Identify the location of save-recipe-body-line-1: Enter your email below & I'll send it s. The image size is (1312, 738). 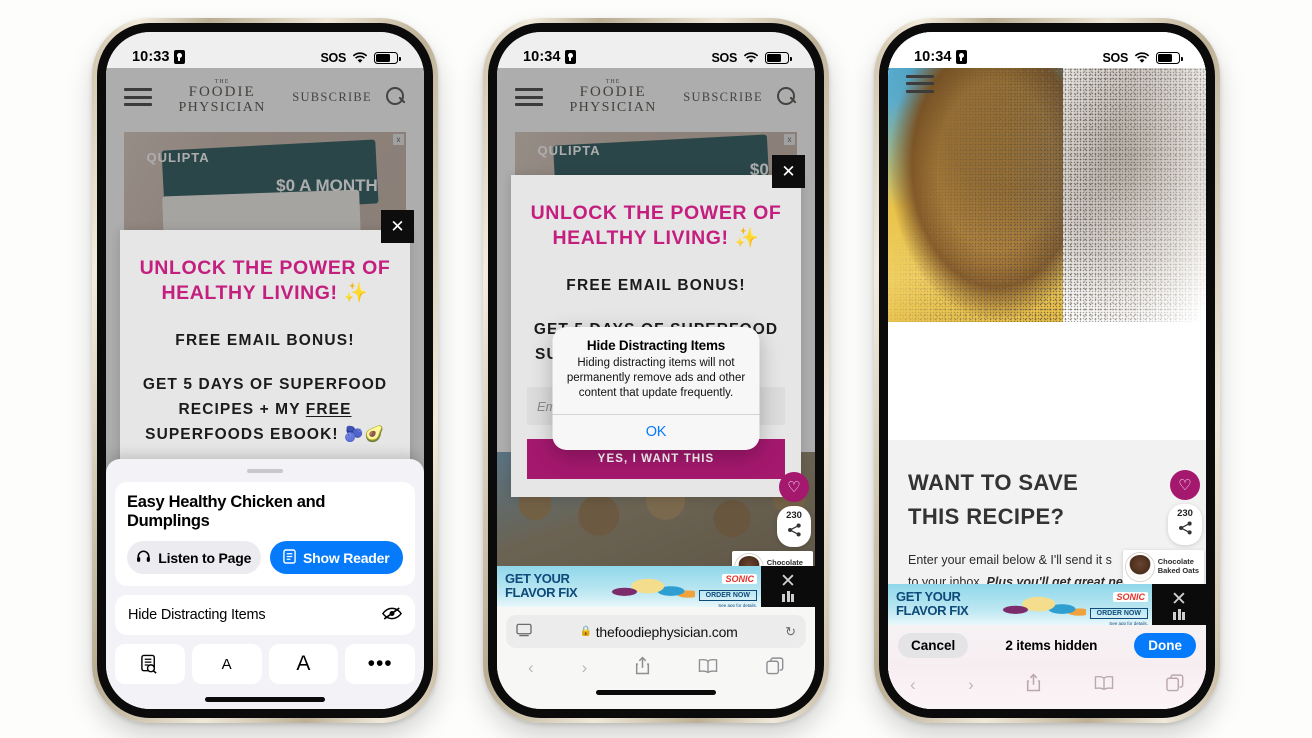
(1010, 560).